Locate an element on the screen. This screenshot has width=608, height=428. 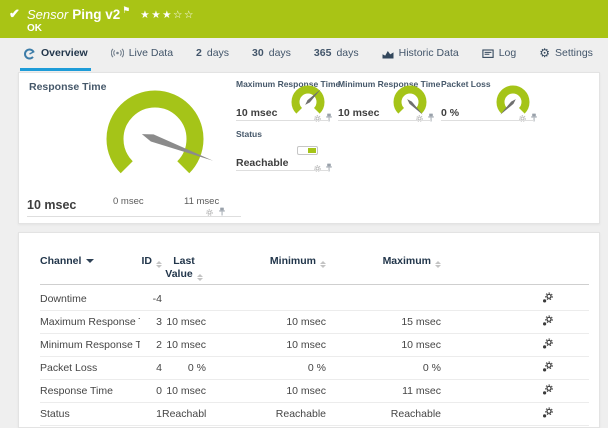
gear-icon: ⚙ is located at coordinates (544, 53).